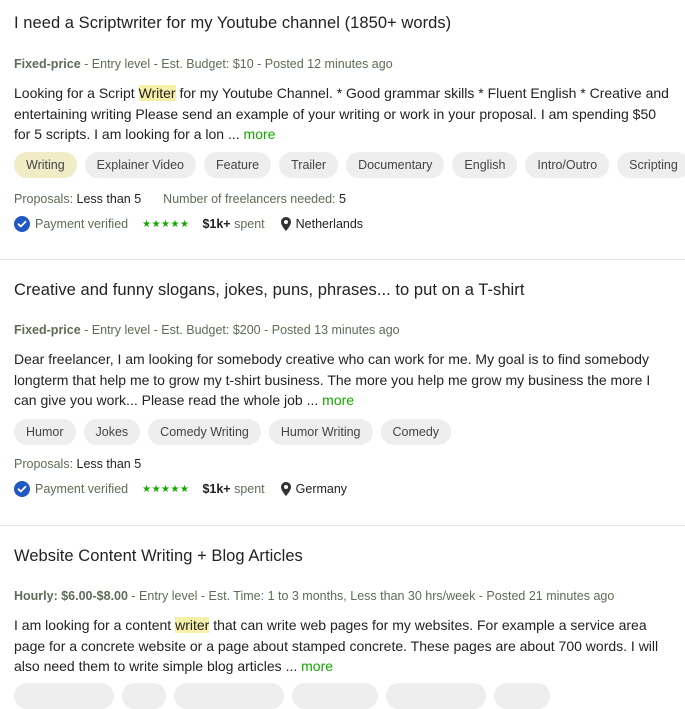  I want to click on job-title: Website Content Writing + Blog Articles, so click(158, 556).